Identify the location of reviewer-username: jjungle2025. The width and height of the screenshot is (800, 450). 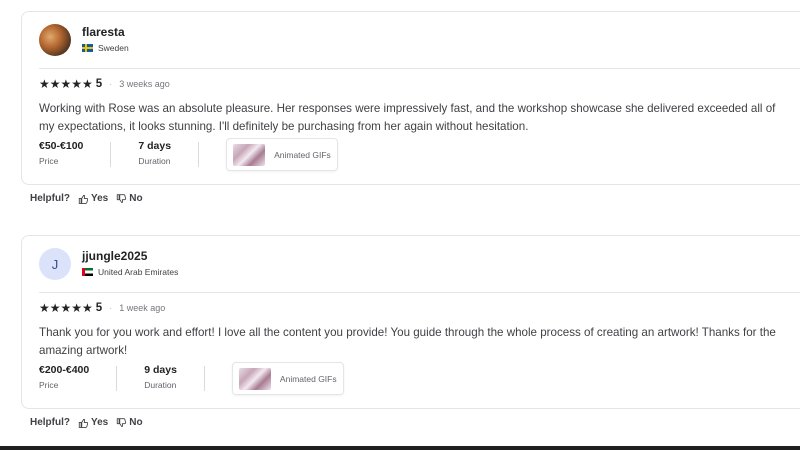
(114, 256).